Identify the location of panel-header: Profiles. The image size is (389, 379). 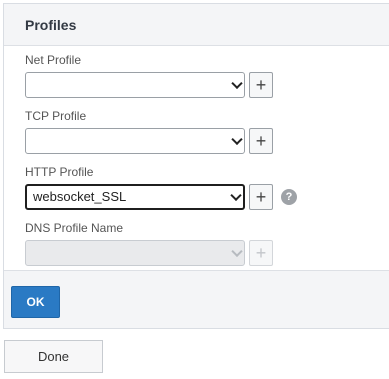
(196, 25).